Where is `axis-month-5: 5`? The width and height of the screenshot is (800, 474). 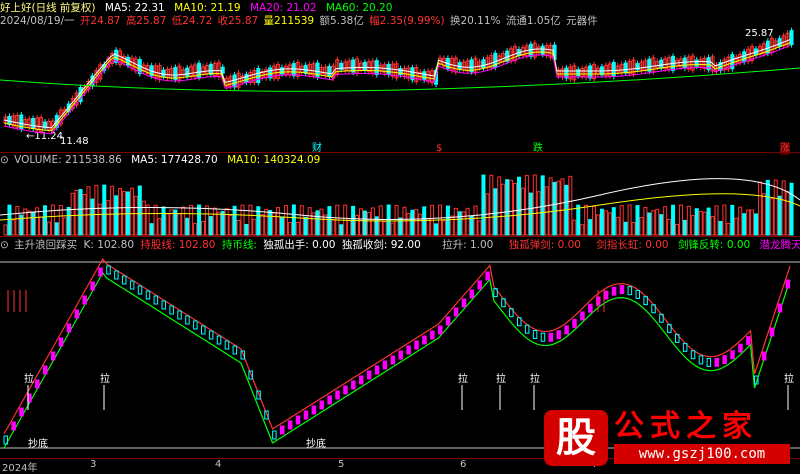
axis-month-5: 5 is located at coordinates (341, 464).